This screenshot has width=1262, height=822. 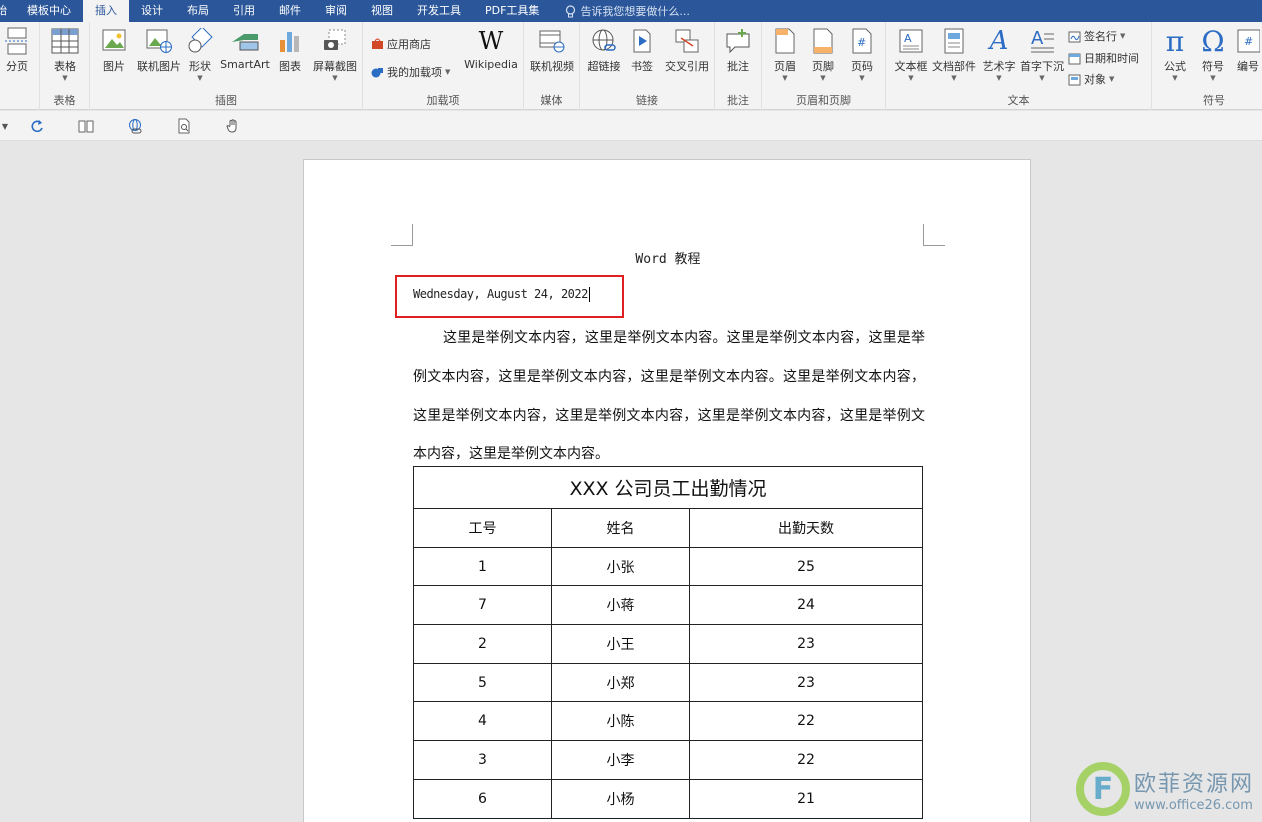 What do you see at coordinates (86, 126) in the screenshot?
I see `two-pages-icon` at bounding box center [86, 126].